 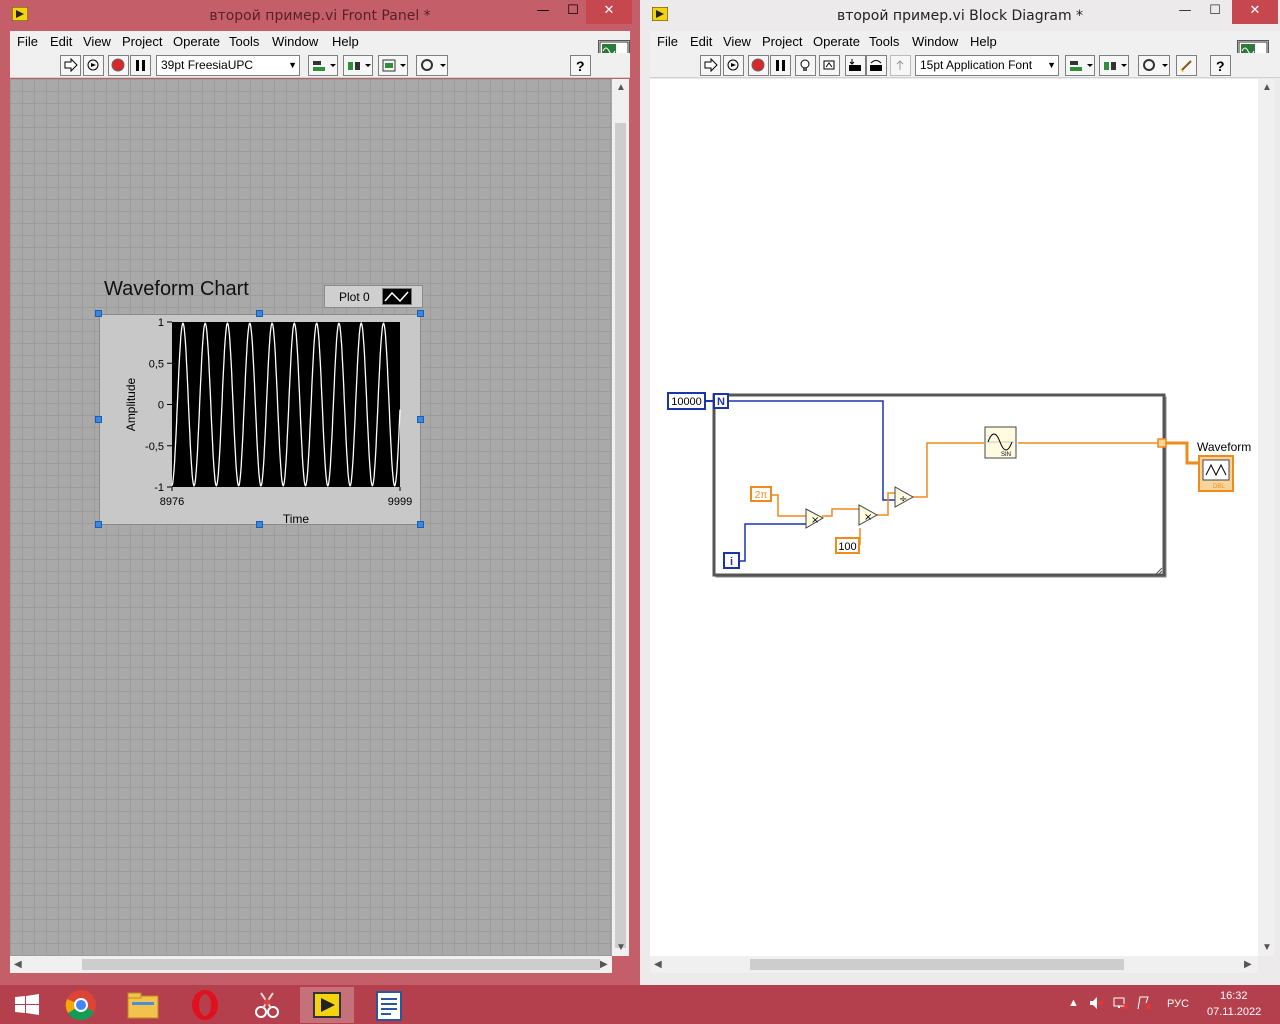 I want to click on action-center-icon, so click(x=1145, y=1004).